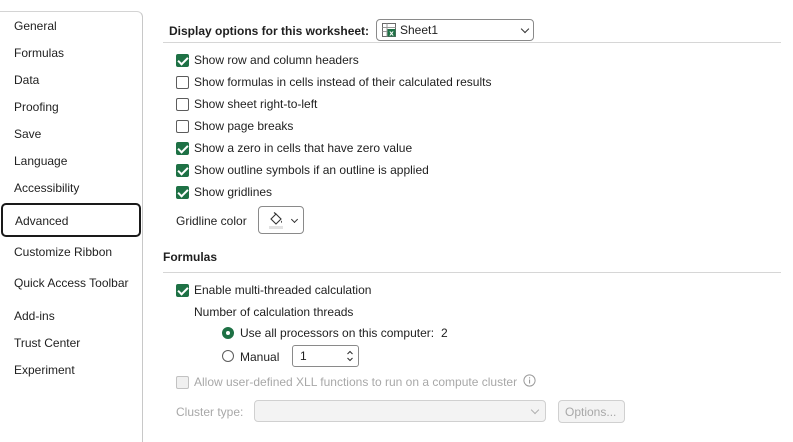  What do you see at coordinates (70, 26) in the screenshot?
I see `sidebar-item-general: General` at bounding box center [70, 26].